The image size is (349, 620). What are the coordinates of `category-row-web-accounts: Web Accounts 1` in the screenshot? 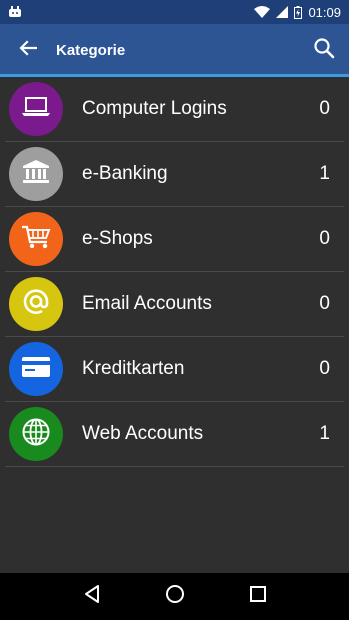 It's located at (174, 434).